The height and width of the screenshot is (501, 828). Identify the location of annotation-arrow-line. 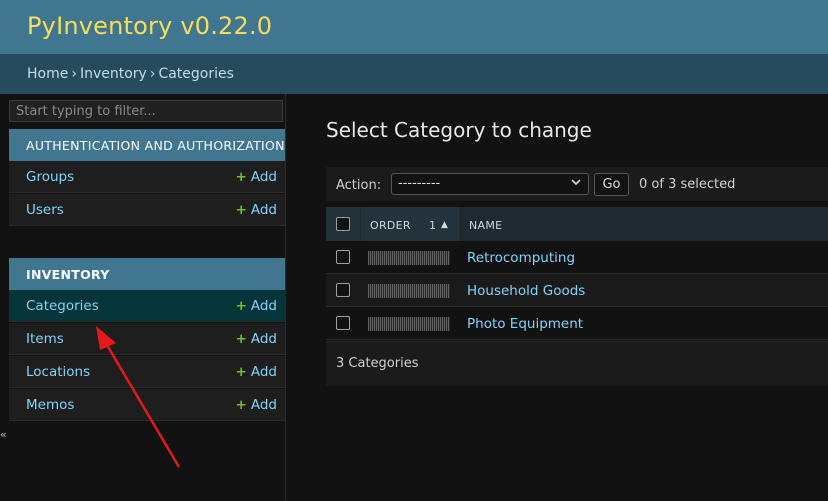
(141, 403).